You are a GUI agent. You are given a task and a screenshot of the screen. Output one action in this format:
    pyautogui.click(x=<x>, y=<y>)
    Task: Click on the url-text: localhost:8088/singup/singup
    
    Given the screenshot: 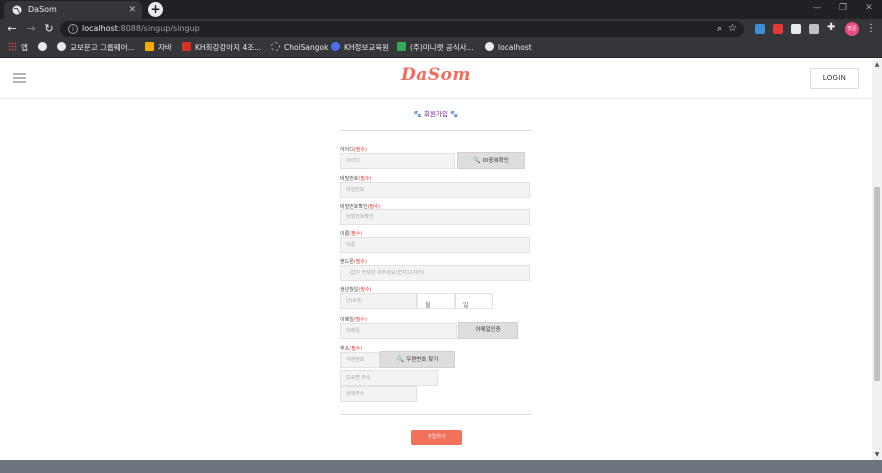 What is the action you would take?
    pyautogui.click(x=141, y=29)
    